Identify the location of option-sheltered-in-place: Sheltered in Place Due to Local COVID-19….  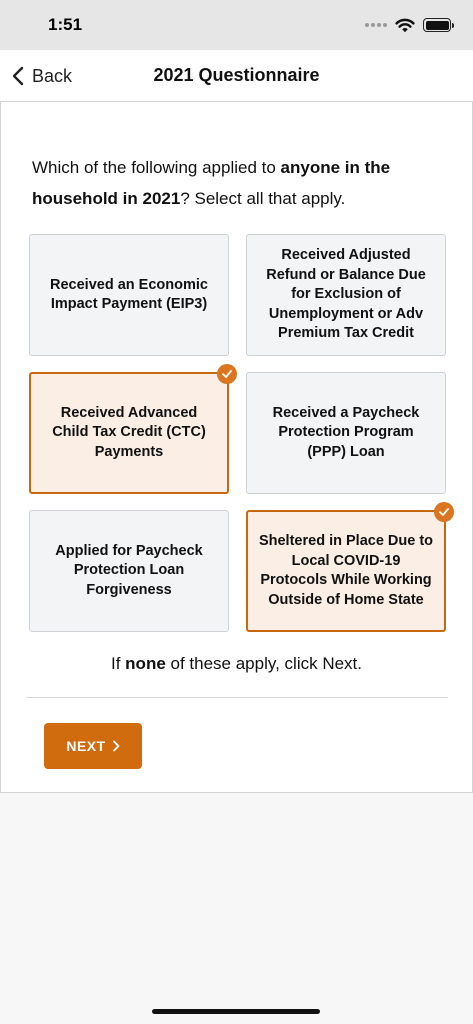
(350, 567).